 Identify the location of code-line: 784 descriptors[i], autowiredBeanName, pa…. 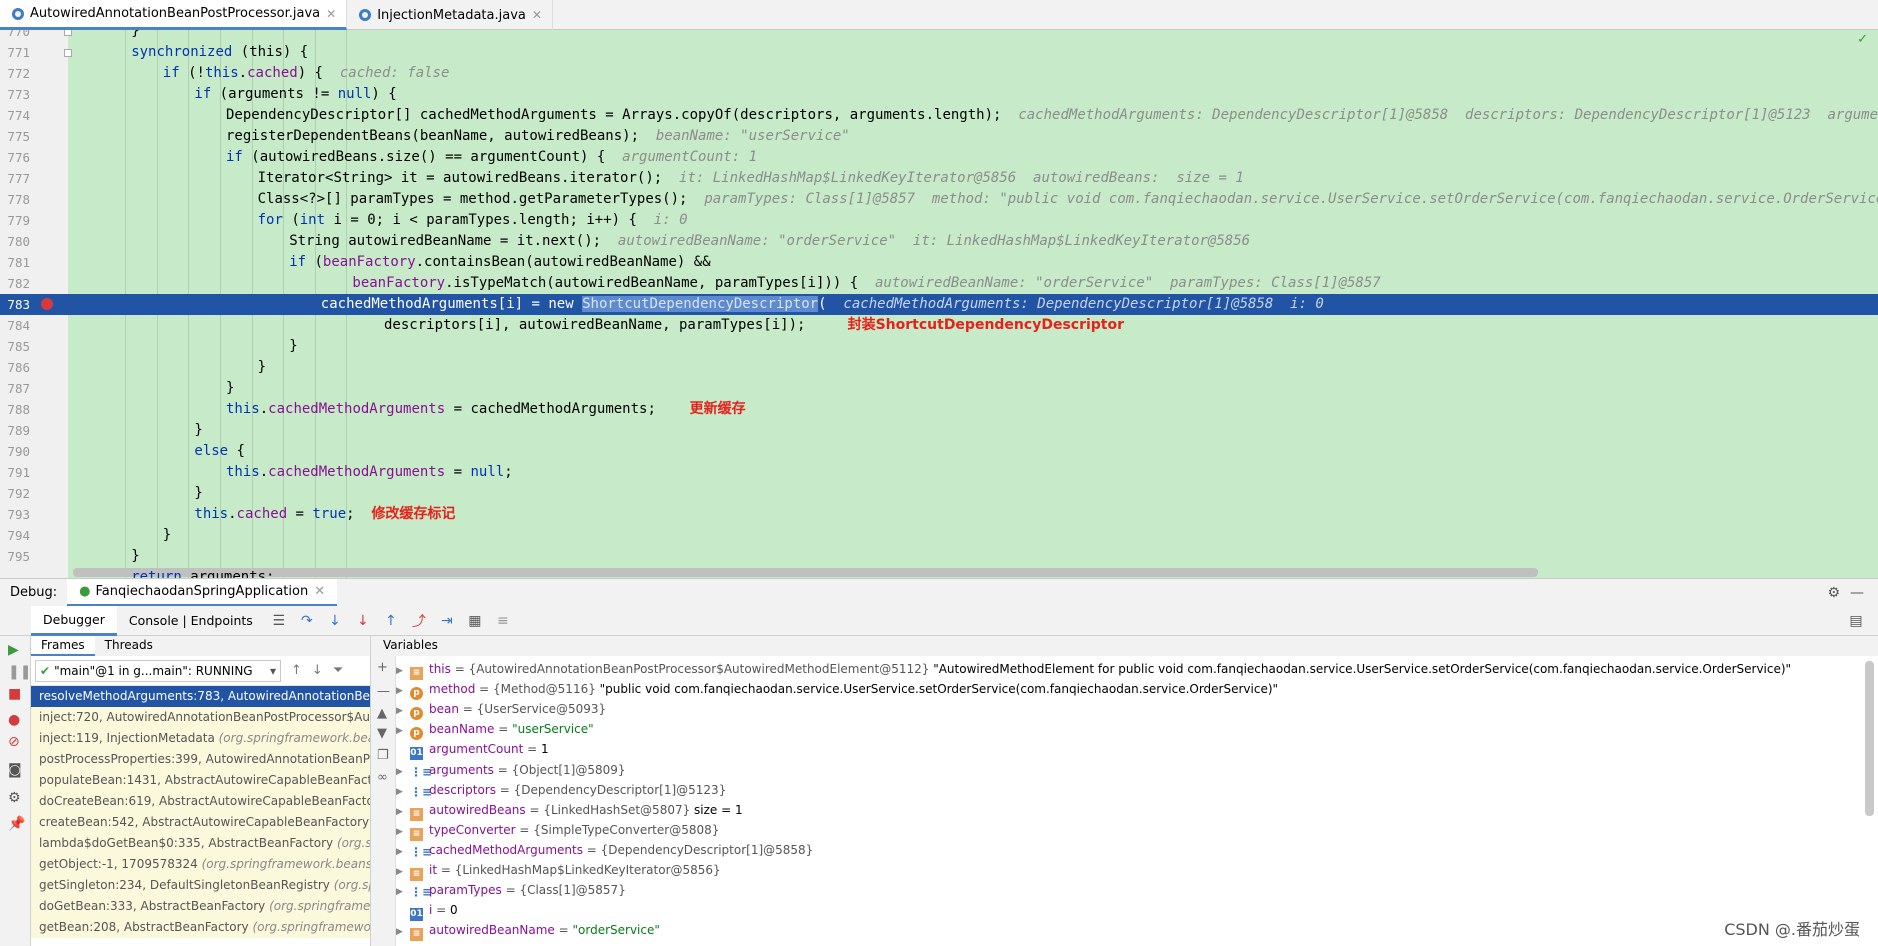
(939, 325).